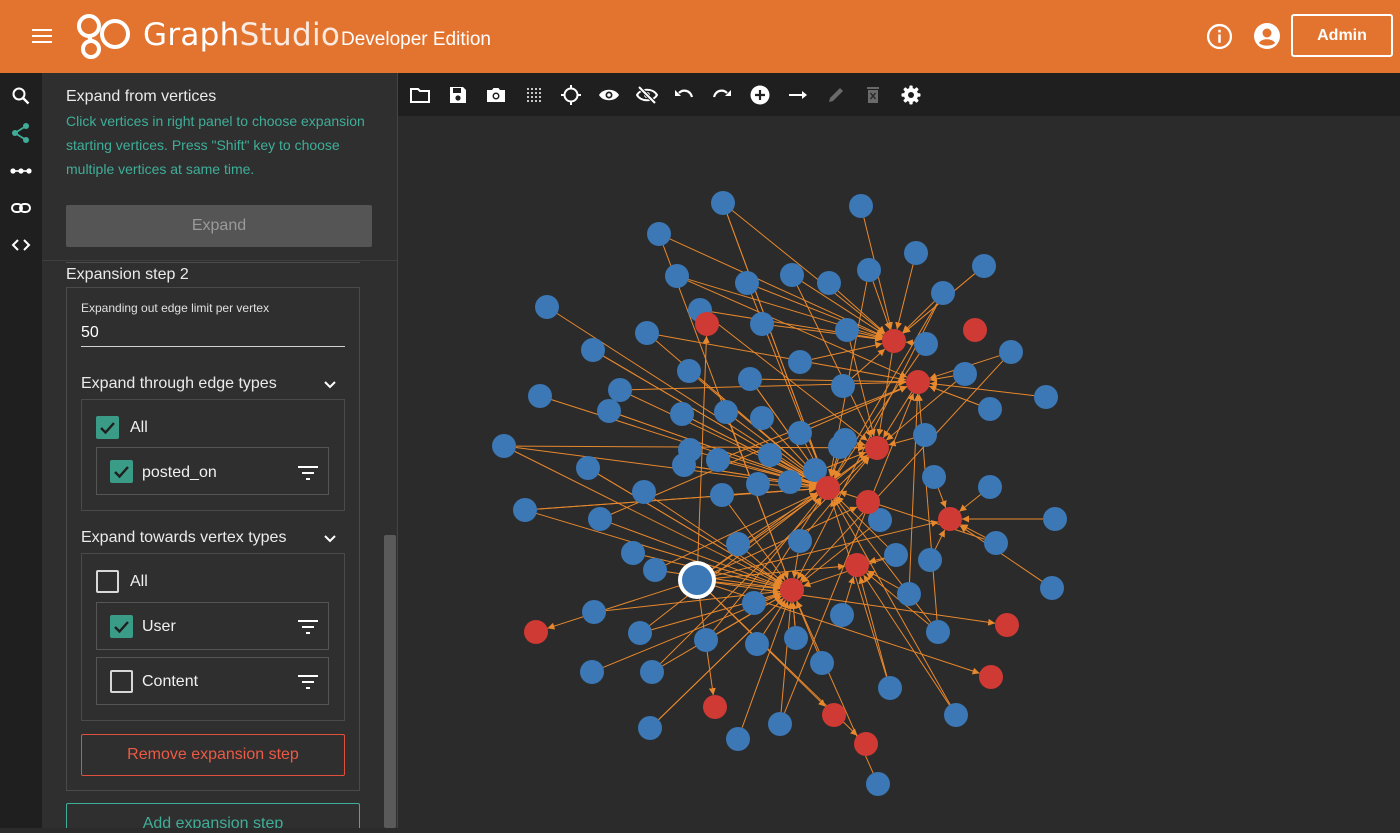 This screenshot has height=833, width=1400. I want to click on add-expansion-step-button: Add expansion step, so click(213, 815).